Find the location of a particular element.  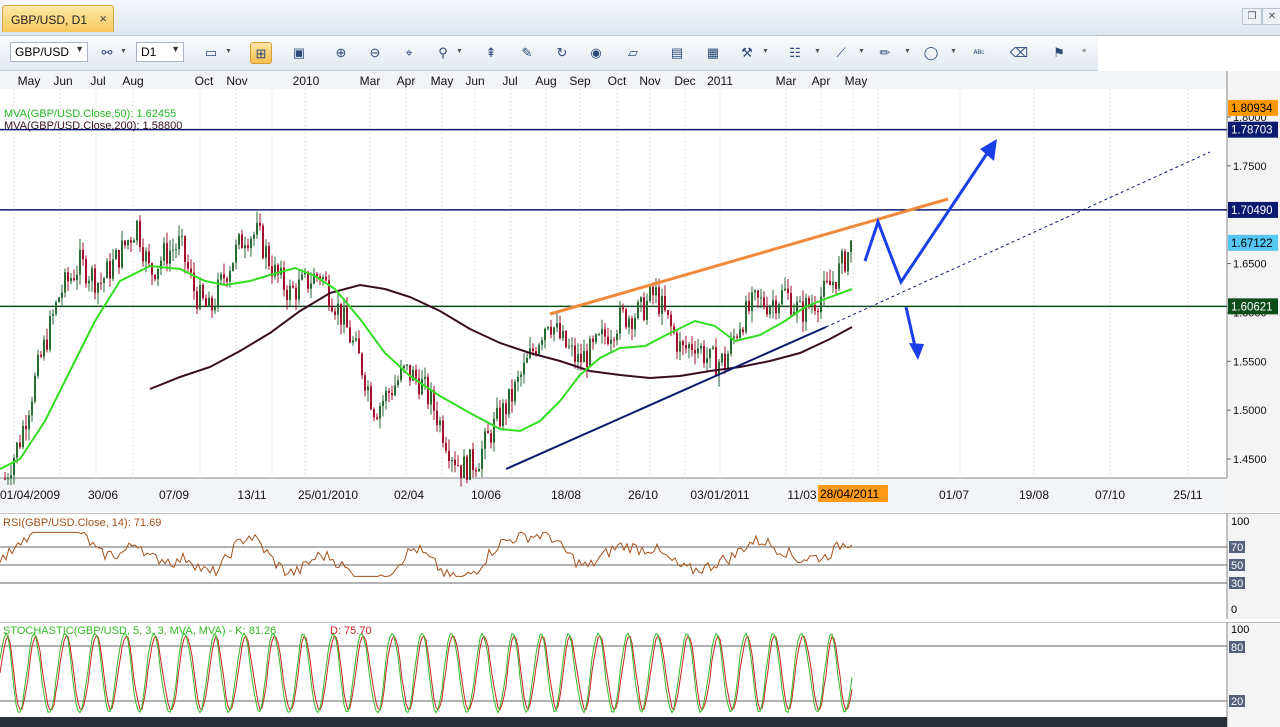

restore-window-icon: ❐ is located at coordinates (1252, 16).